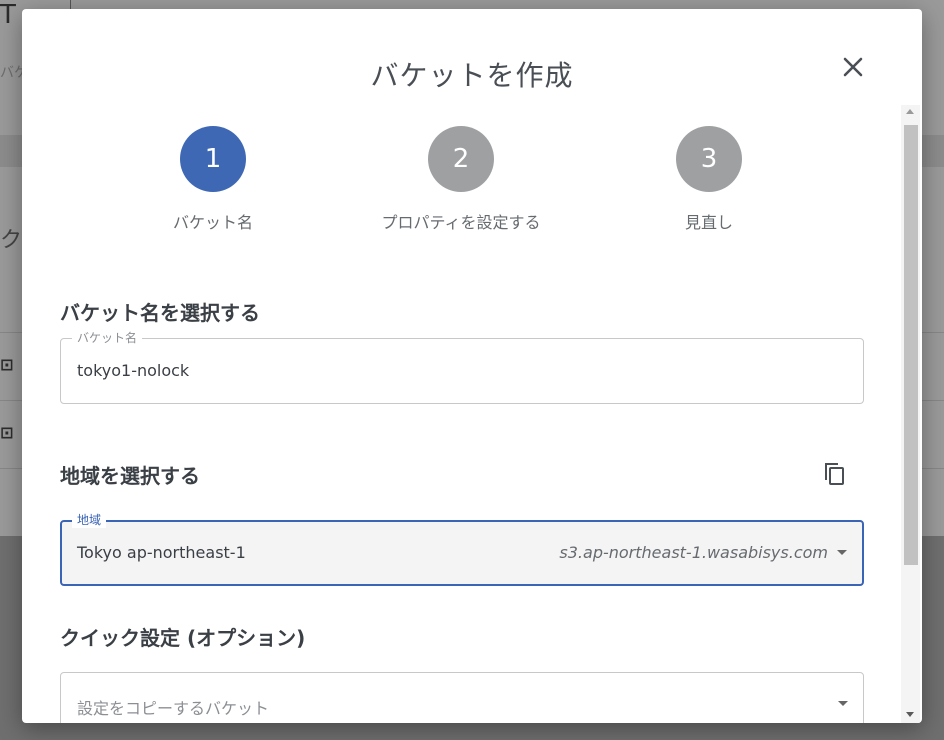 The image size is (944, 740). I want to click on step-number: 2, so click(461, 159).